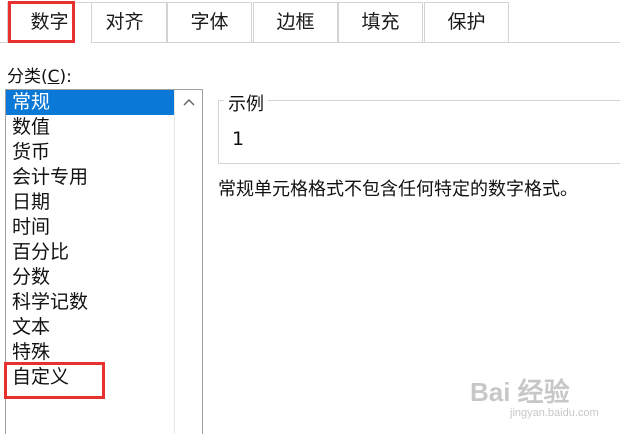  I want to click on sample-value: 1, so click(238, 139).